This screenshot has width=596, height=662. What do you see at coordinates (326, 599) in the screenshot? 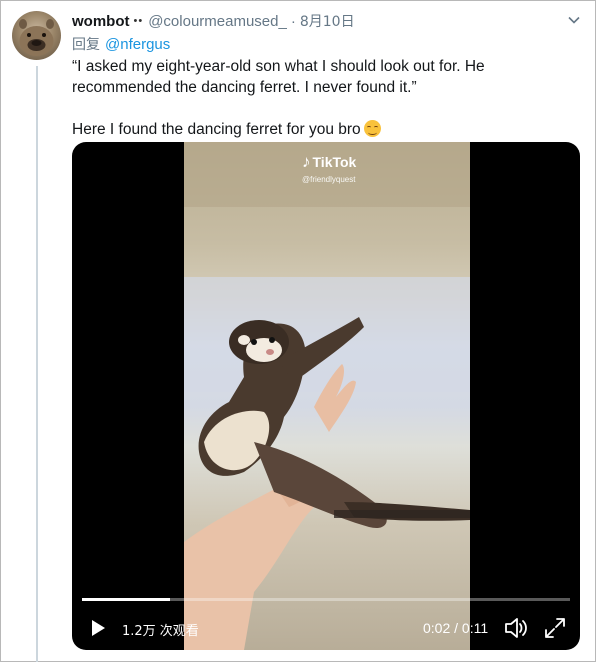
I see `video-progress-bar` at bounding box center [326, 599].